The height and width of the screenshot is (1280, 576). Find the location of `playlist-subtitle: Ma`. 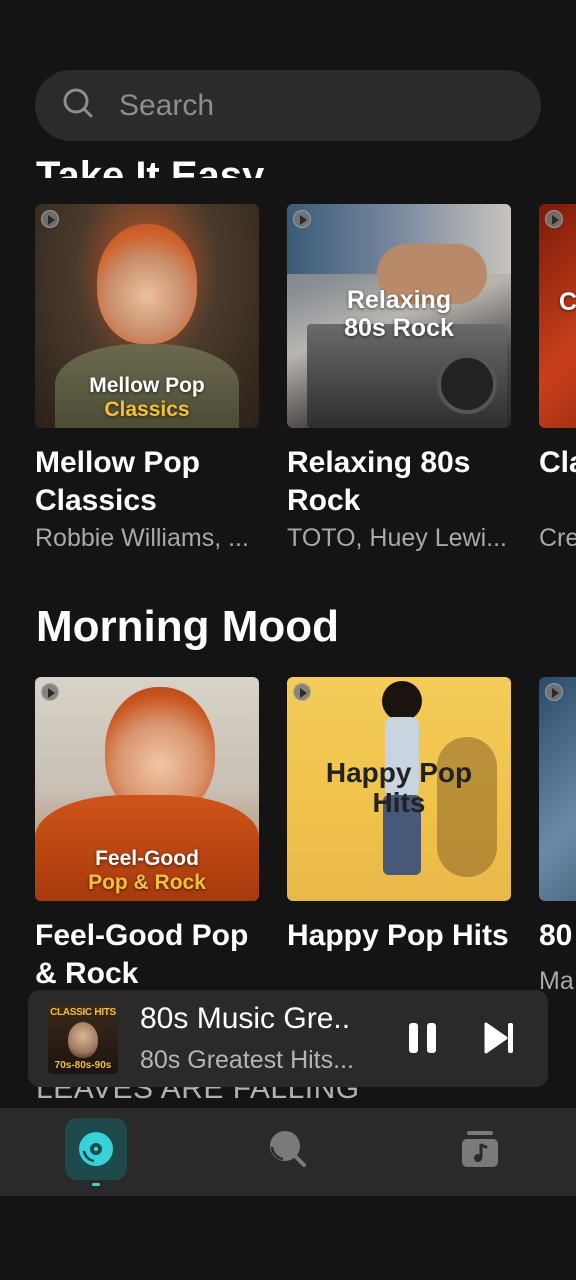

playlist-subtitle: Ma is located at coordinates (556, 981).